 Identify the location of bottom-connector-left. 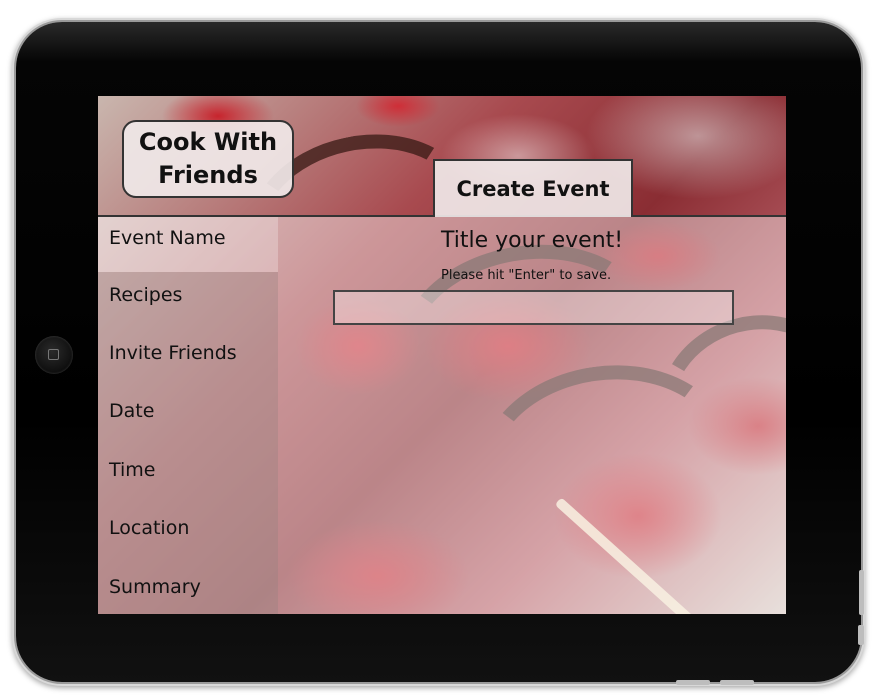
(693, 682).